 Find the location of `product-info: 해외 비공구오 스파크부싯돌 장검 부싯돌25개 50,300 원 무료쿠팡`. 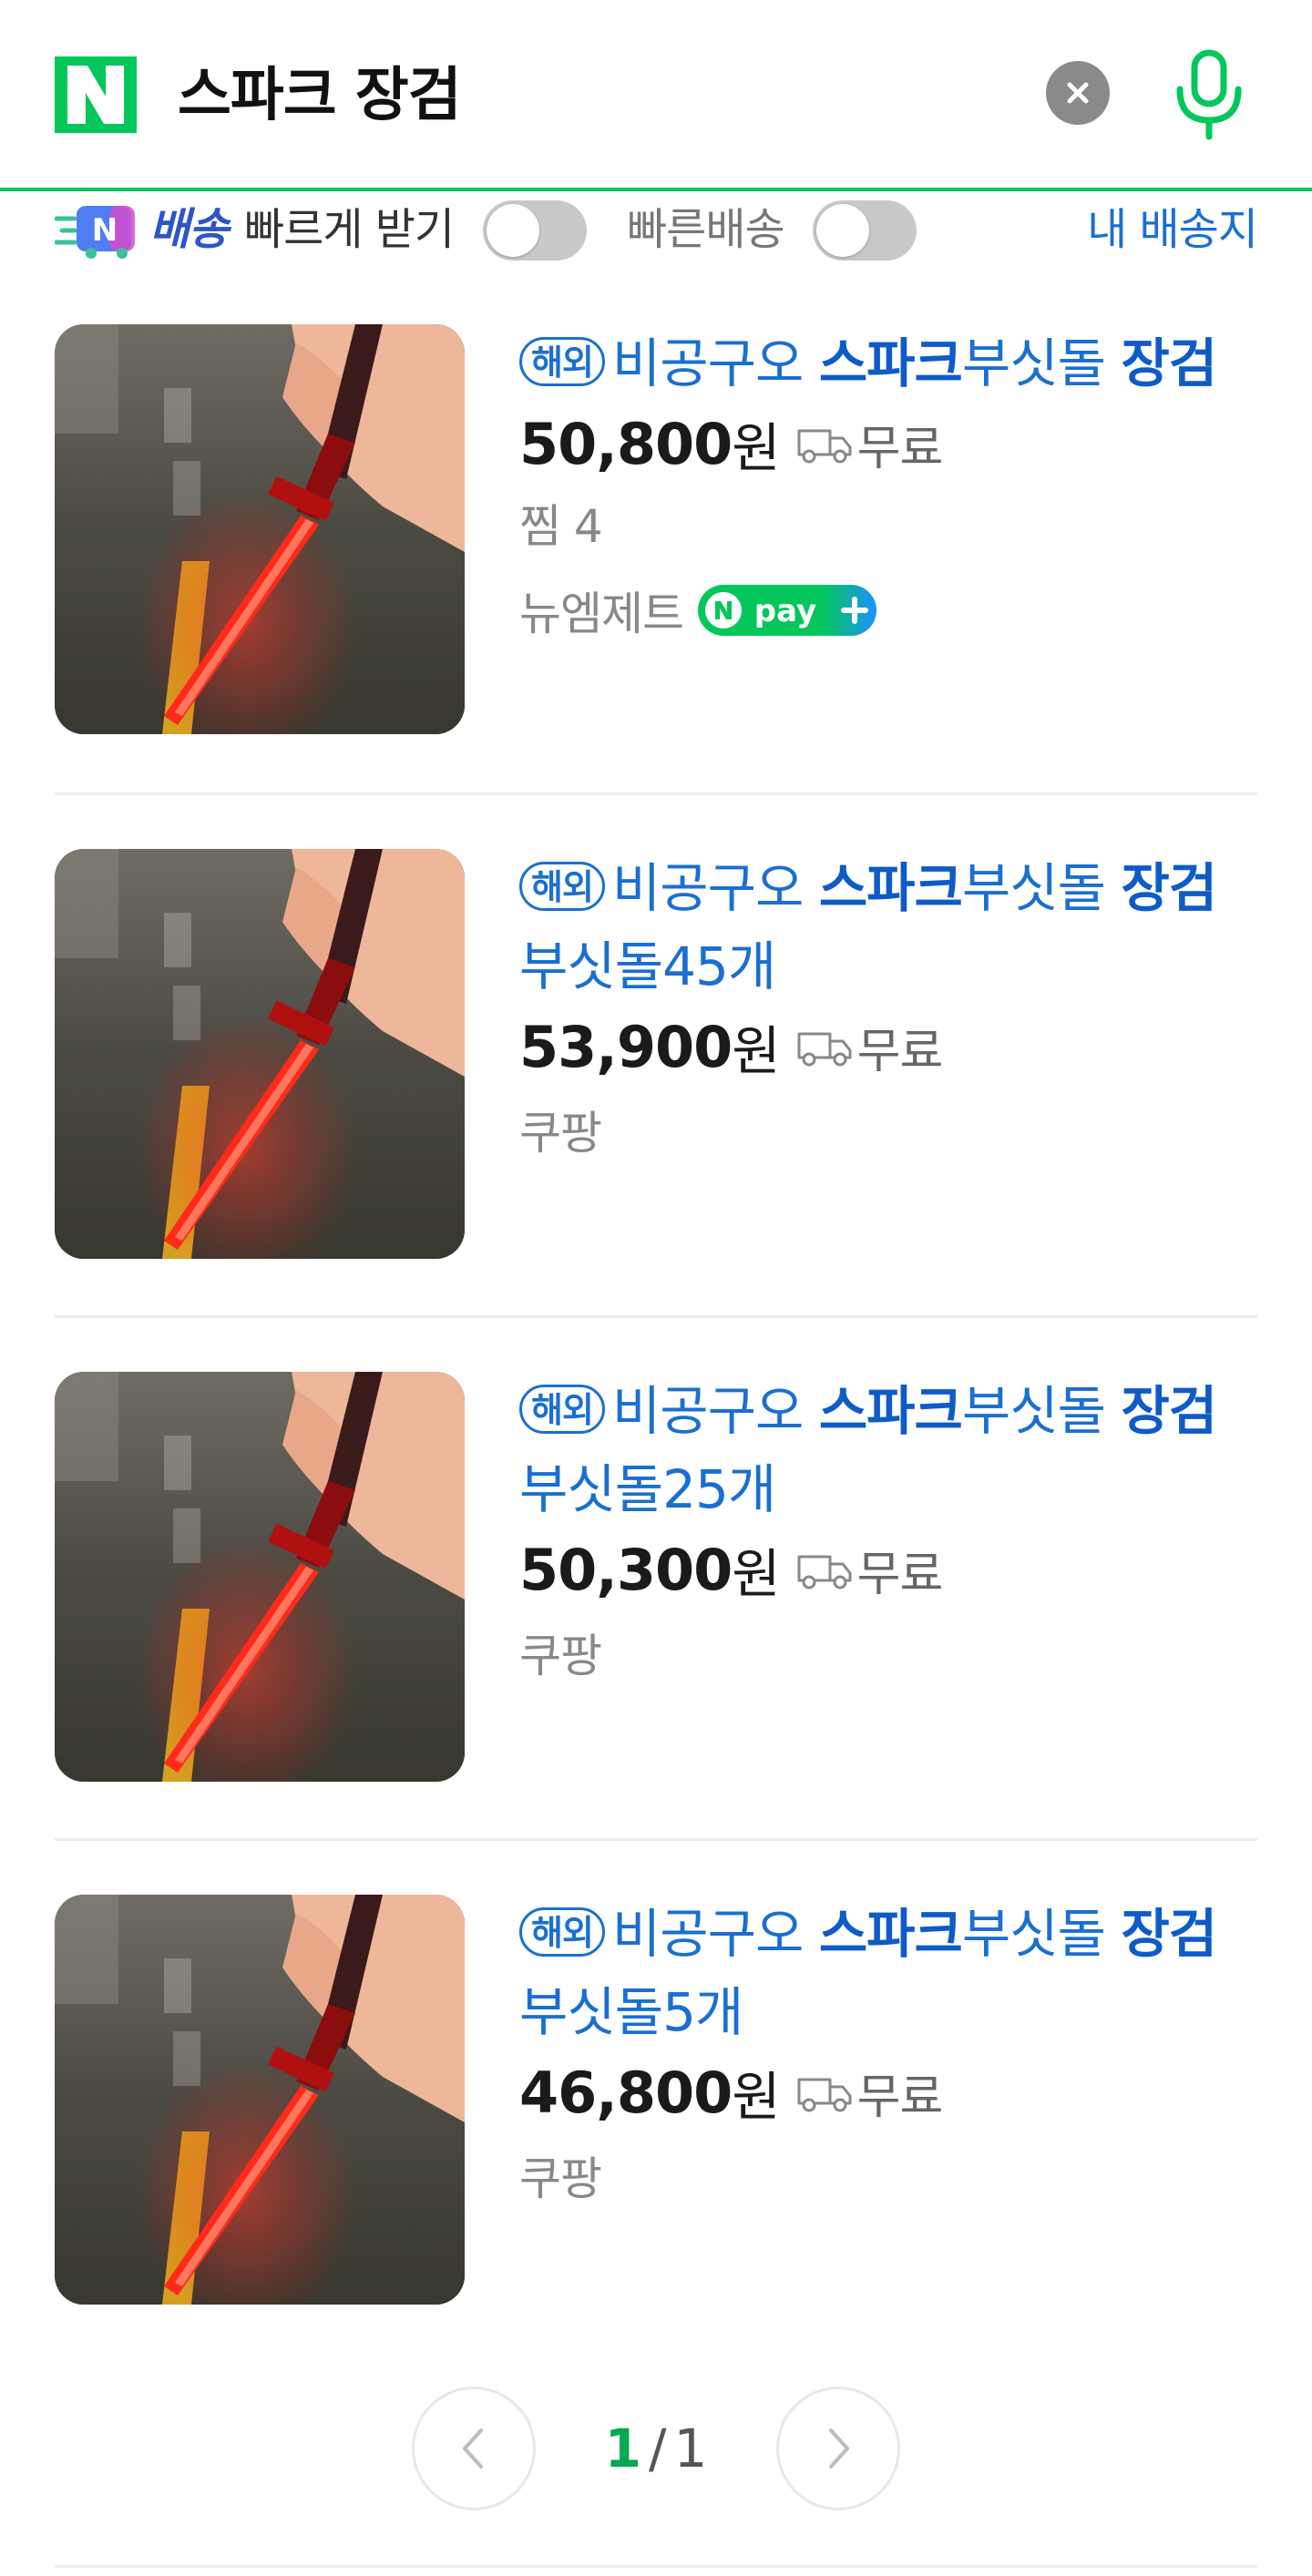

product-info: 해외 비공구오 스파크부싯돌 장검 부싯돌25개 50,300 원 무료쿠팡 is located at coordinates (888, 1533).